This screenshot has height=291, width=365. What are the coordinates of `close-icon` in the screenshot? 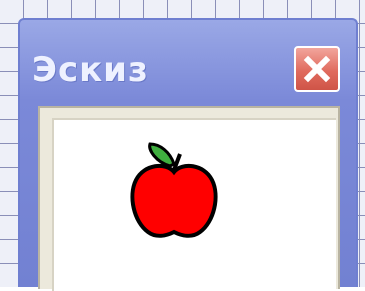 It's located at (317, 69).